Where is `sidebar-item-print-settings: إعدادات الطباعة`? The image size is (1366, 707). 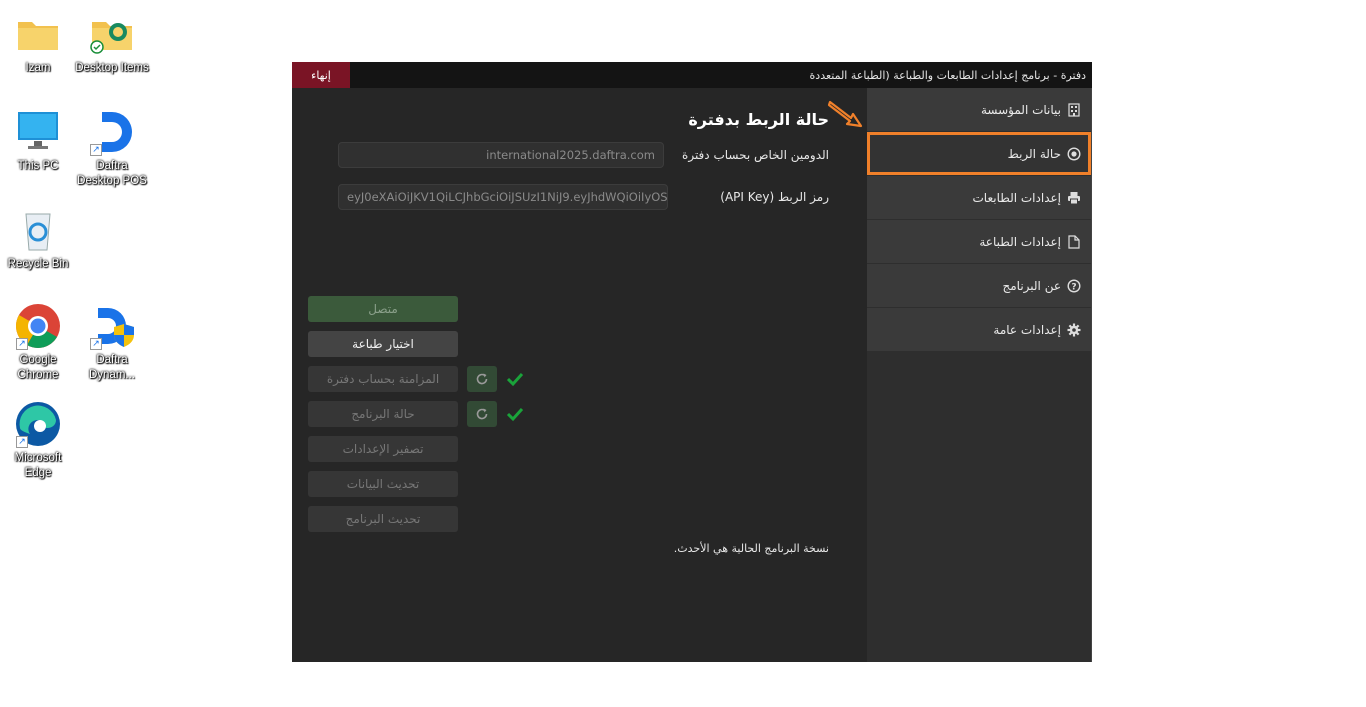
sidebar-item-print-settings: إعدادات الطباعة is located at coordinates (979, 241).